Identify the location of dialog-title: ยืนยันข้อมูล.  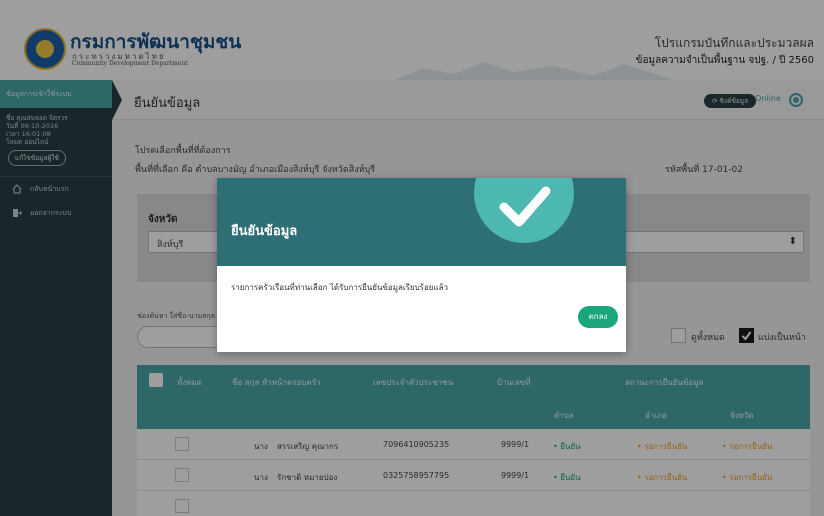
(264, 231).